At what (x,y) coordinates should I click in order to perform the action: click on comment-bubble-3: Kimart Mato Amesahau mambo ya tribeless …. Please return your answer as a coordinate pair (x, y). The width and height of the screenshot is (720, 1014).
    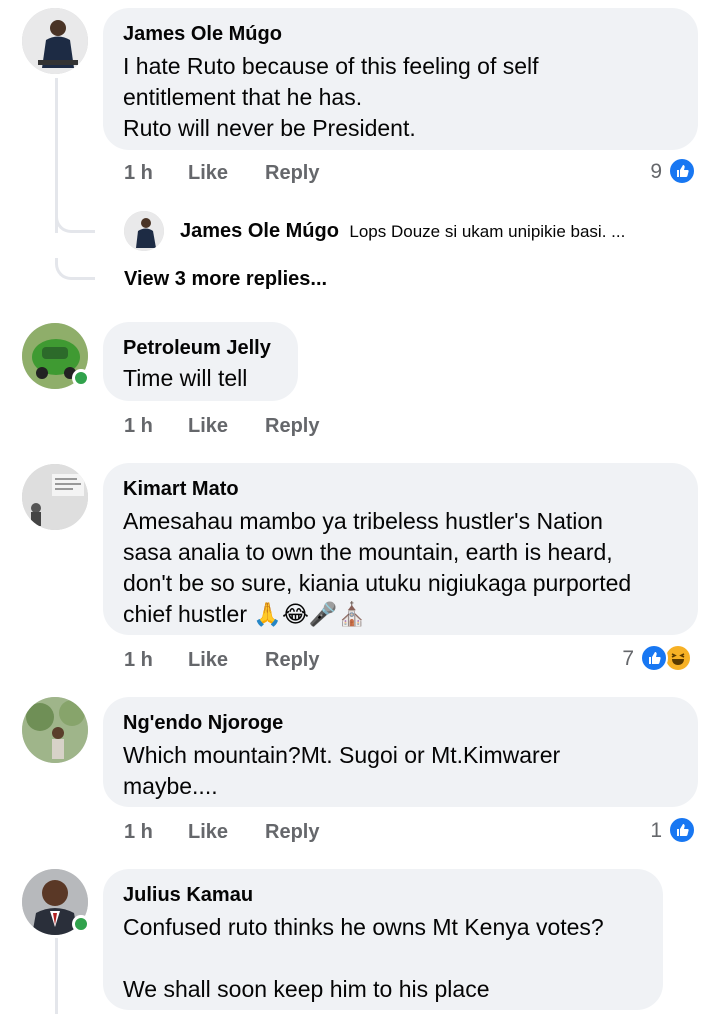
    Looking at the image, I should click on (400, 549).